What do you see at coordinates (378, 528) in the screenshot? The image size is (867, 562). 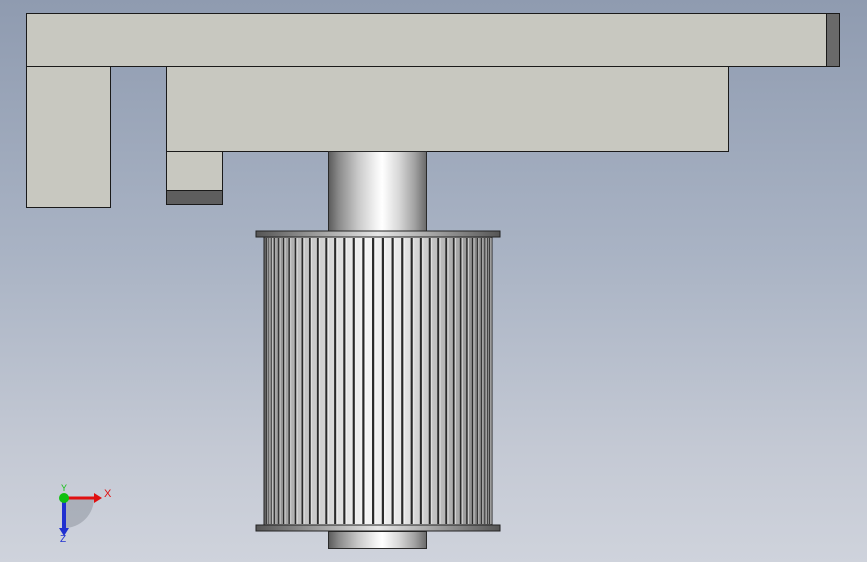 I see `pulley-bottom-flange` at bounding box center [378, 528].